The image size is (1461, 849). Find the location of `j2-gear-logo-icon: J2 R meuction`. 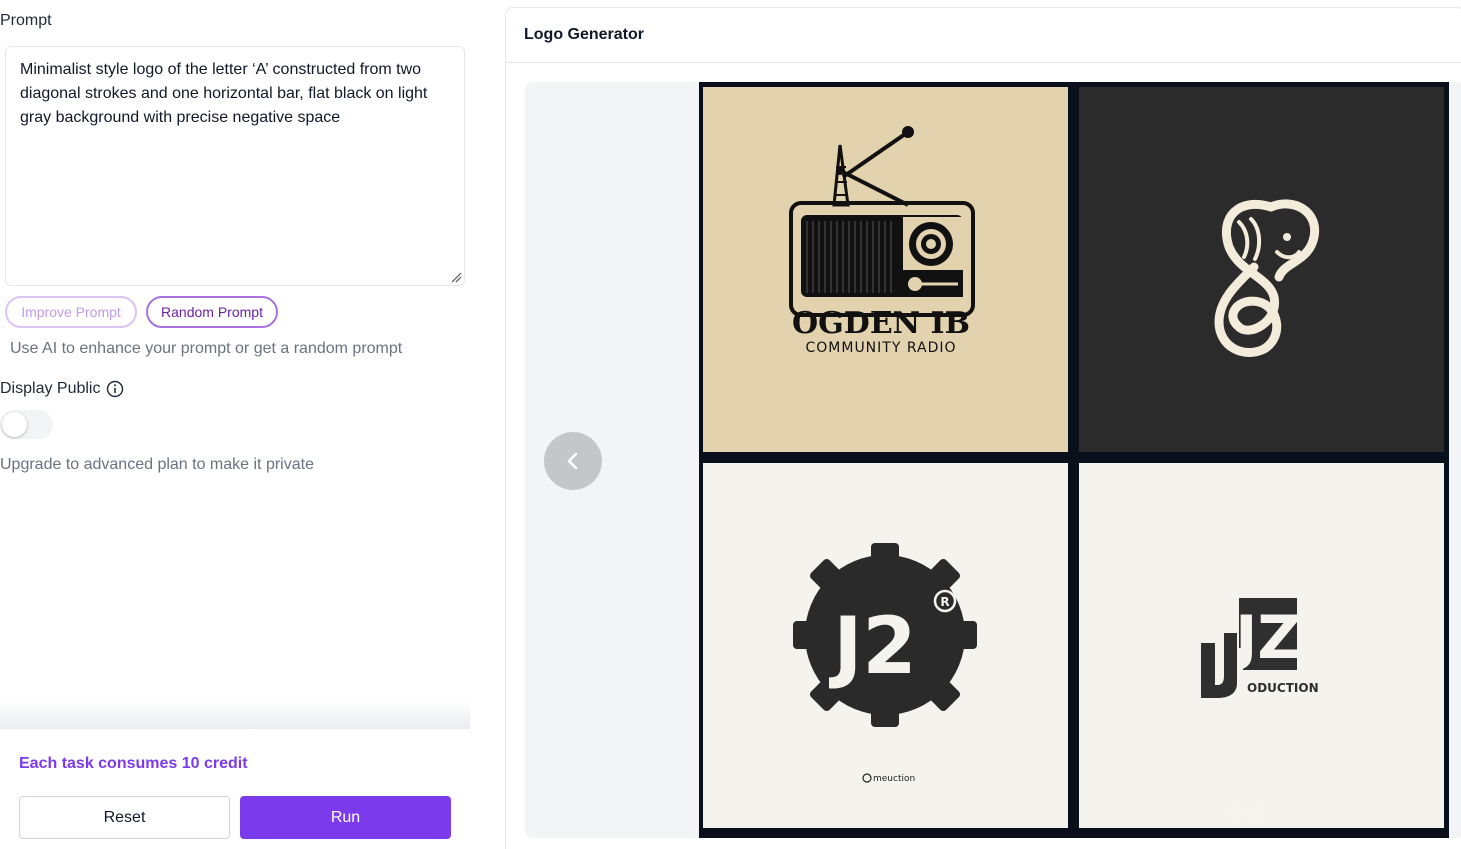

j2-gear-logo-icon: J2 R meuction is located at coordinates (885, 663).